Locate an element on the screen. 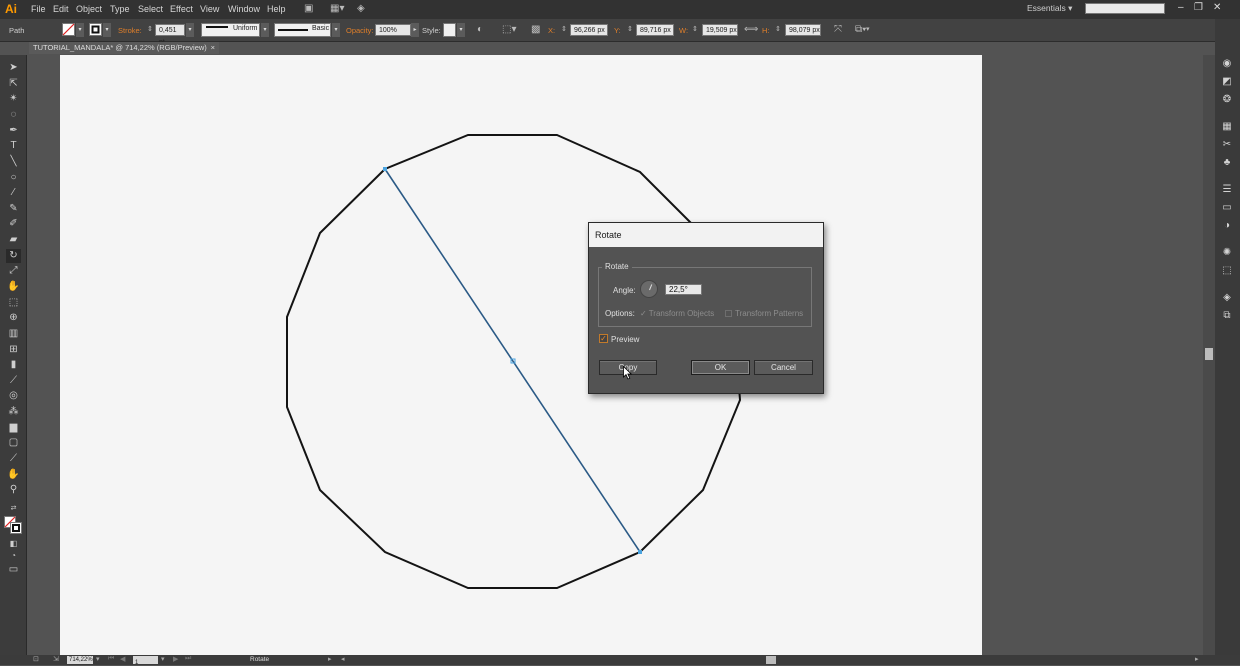  profile-dropdown: ▾ is located at coordinates (265, 30).